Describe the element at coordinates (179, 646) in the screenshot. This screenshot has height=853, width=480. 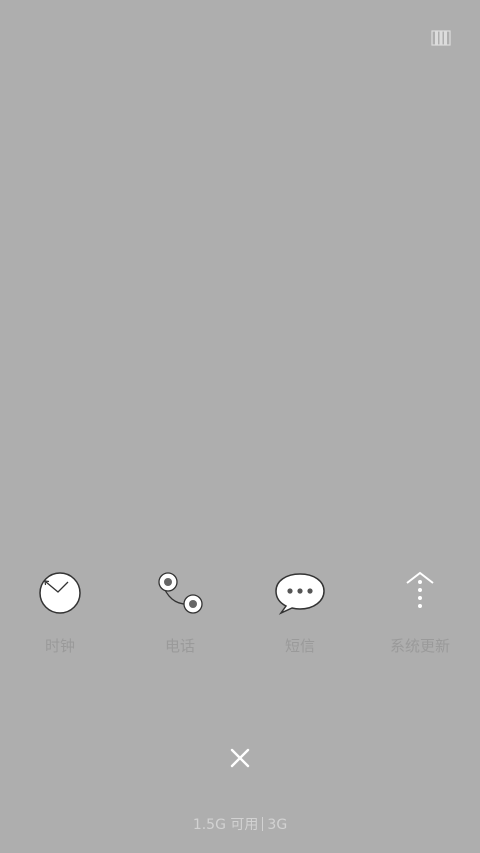
I see `app-label: 电话` at that location.